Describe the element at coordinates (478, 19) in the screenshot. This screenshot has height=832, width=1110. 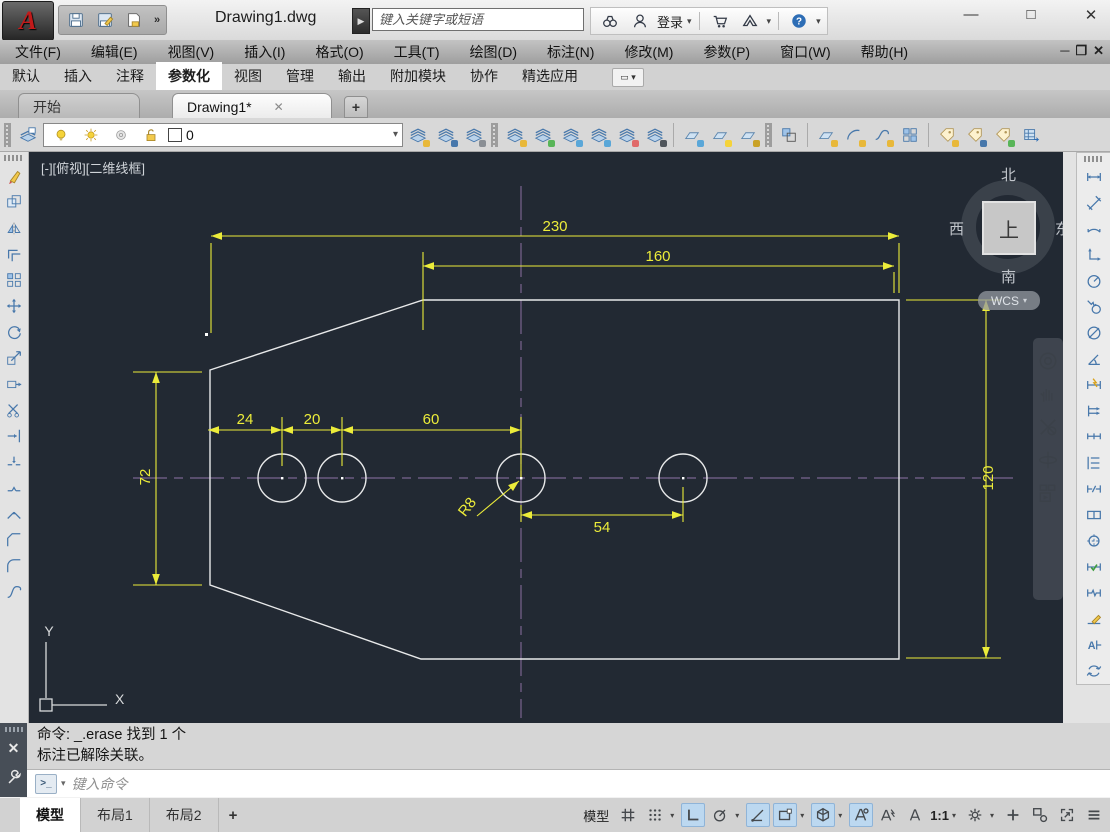
I see `search-input` at that location.